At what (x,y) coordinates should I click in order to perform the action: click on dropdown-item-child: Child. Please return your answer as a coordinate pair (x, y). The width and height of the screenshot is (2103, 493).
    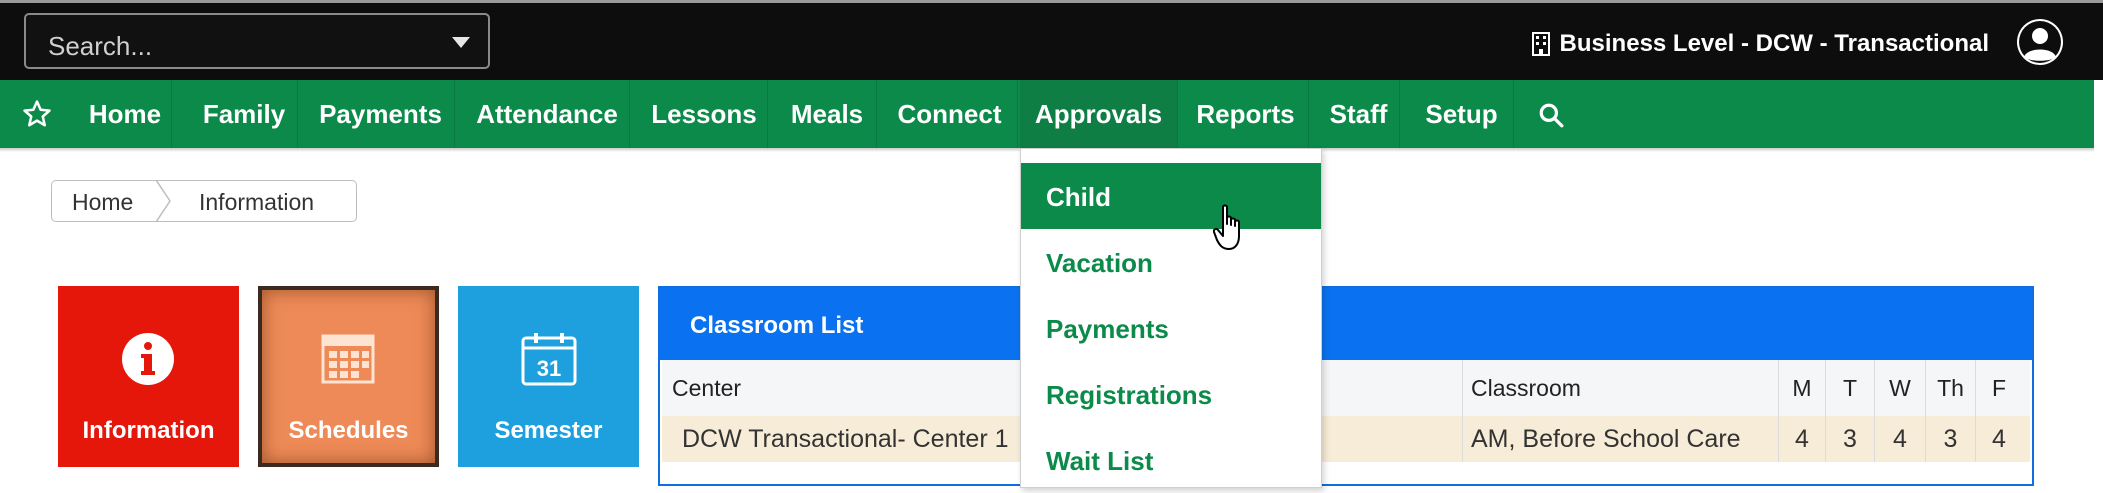
    Looking at the image, I should click on (1171, 196).